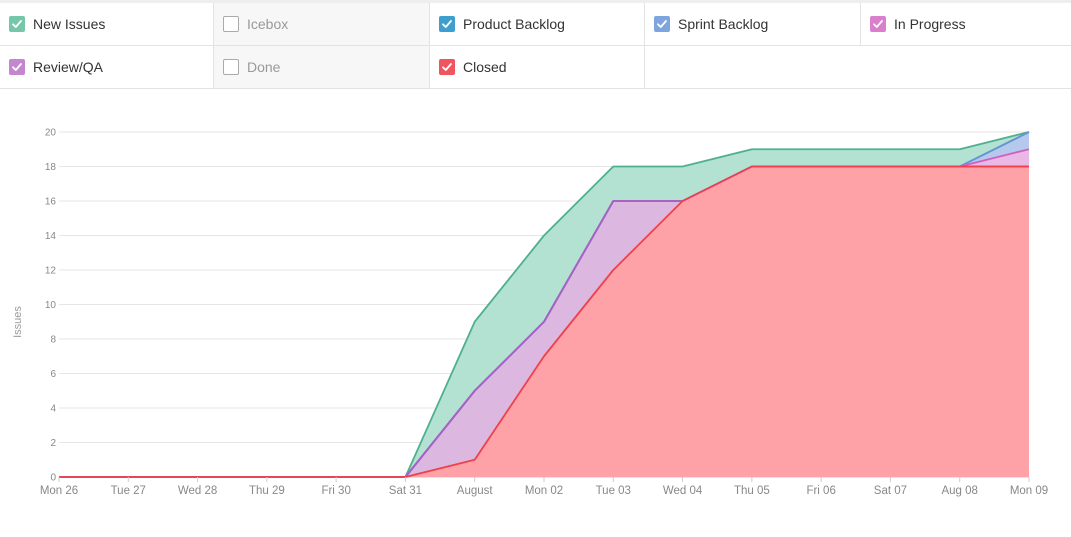  Describe the element at coordinates (752, 491) in the screenshot. I see `x-tick-label: Thu 05` at that location.